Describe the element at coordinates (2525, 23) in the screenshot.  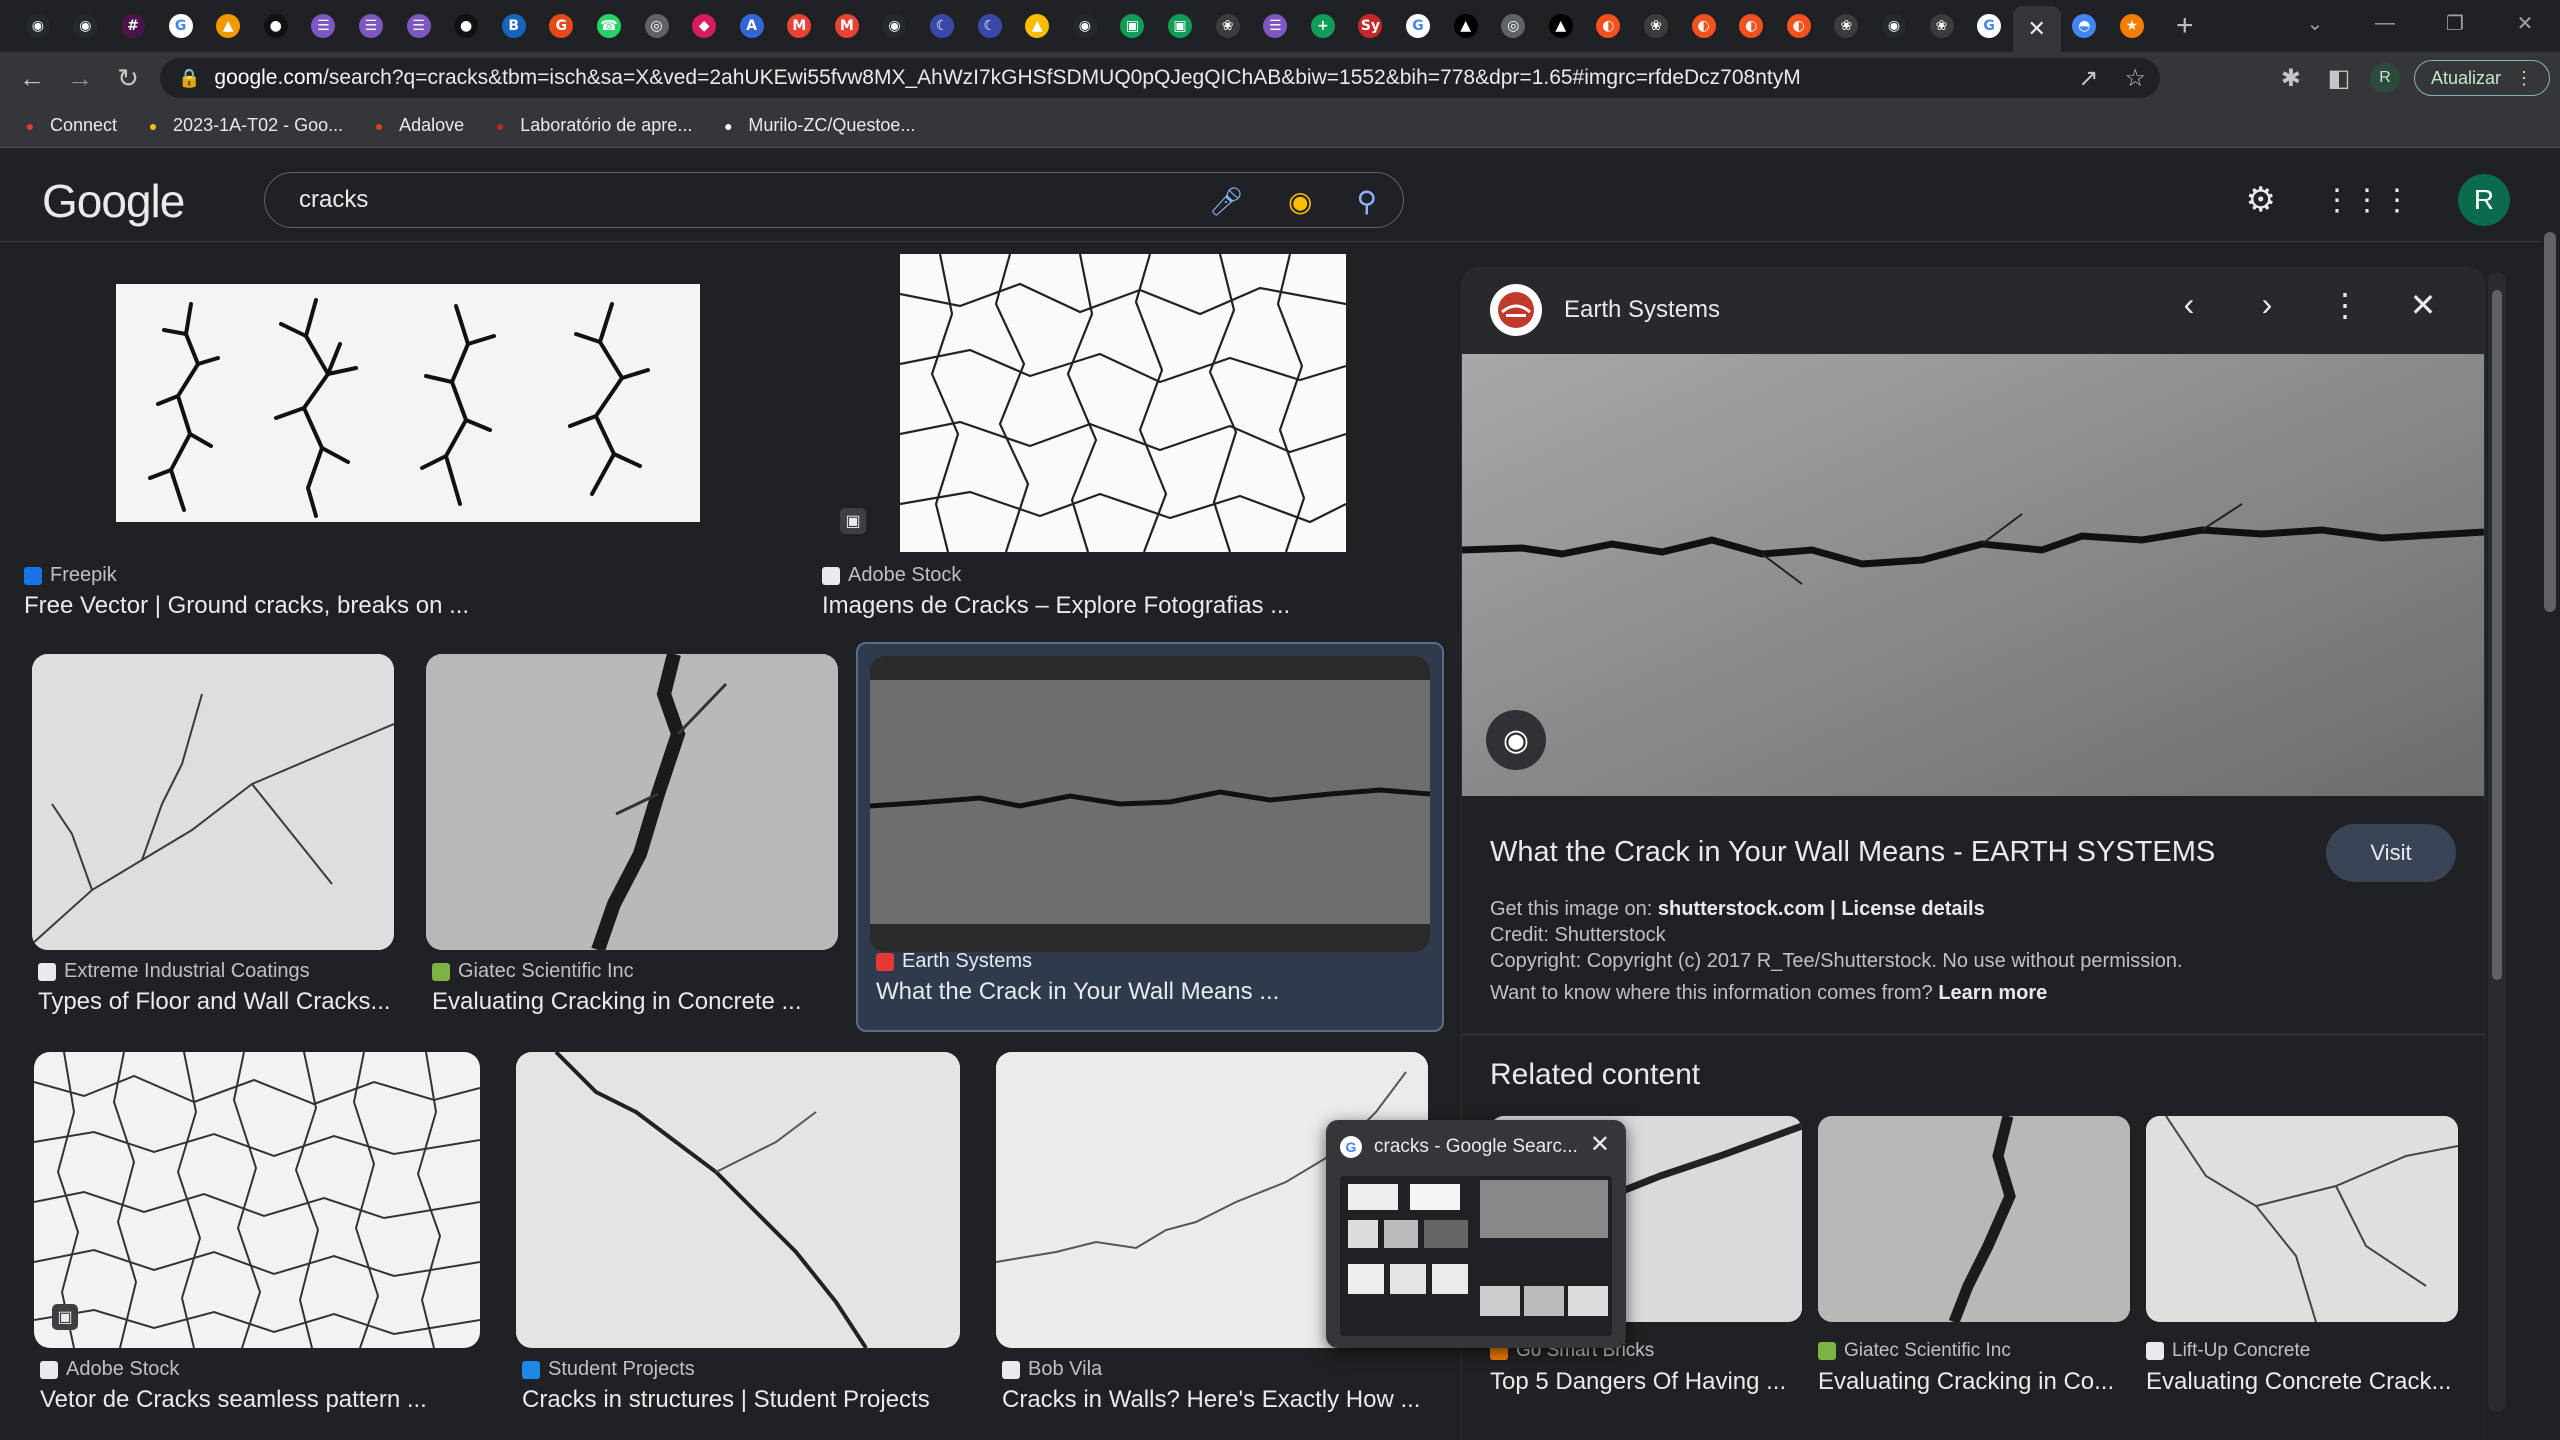
I see `window-close-icon: ✕` at that location.